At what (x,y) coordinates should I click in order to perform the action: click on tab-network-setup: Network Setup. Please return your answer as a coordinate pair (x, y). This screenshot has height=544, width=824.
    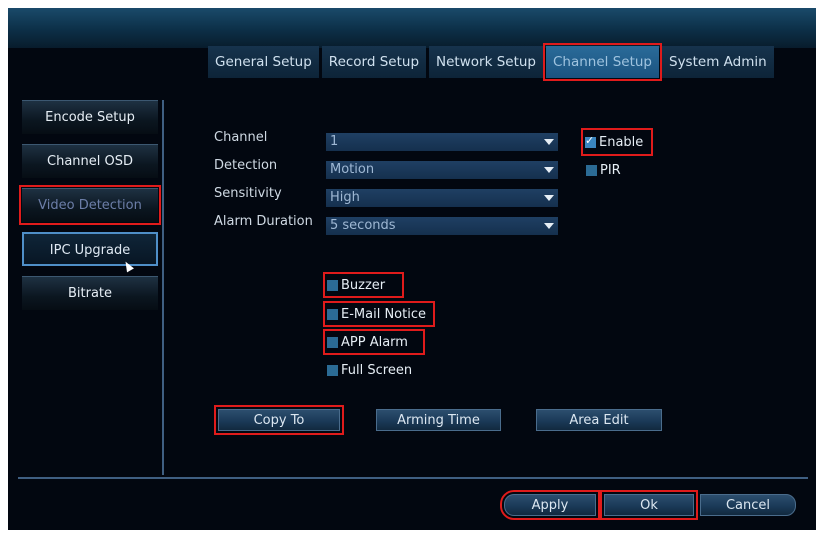
    Looking at the image, I should click on (486, 62).